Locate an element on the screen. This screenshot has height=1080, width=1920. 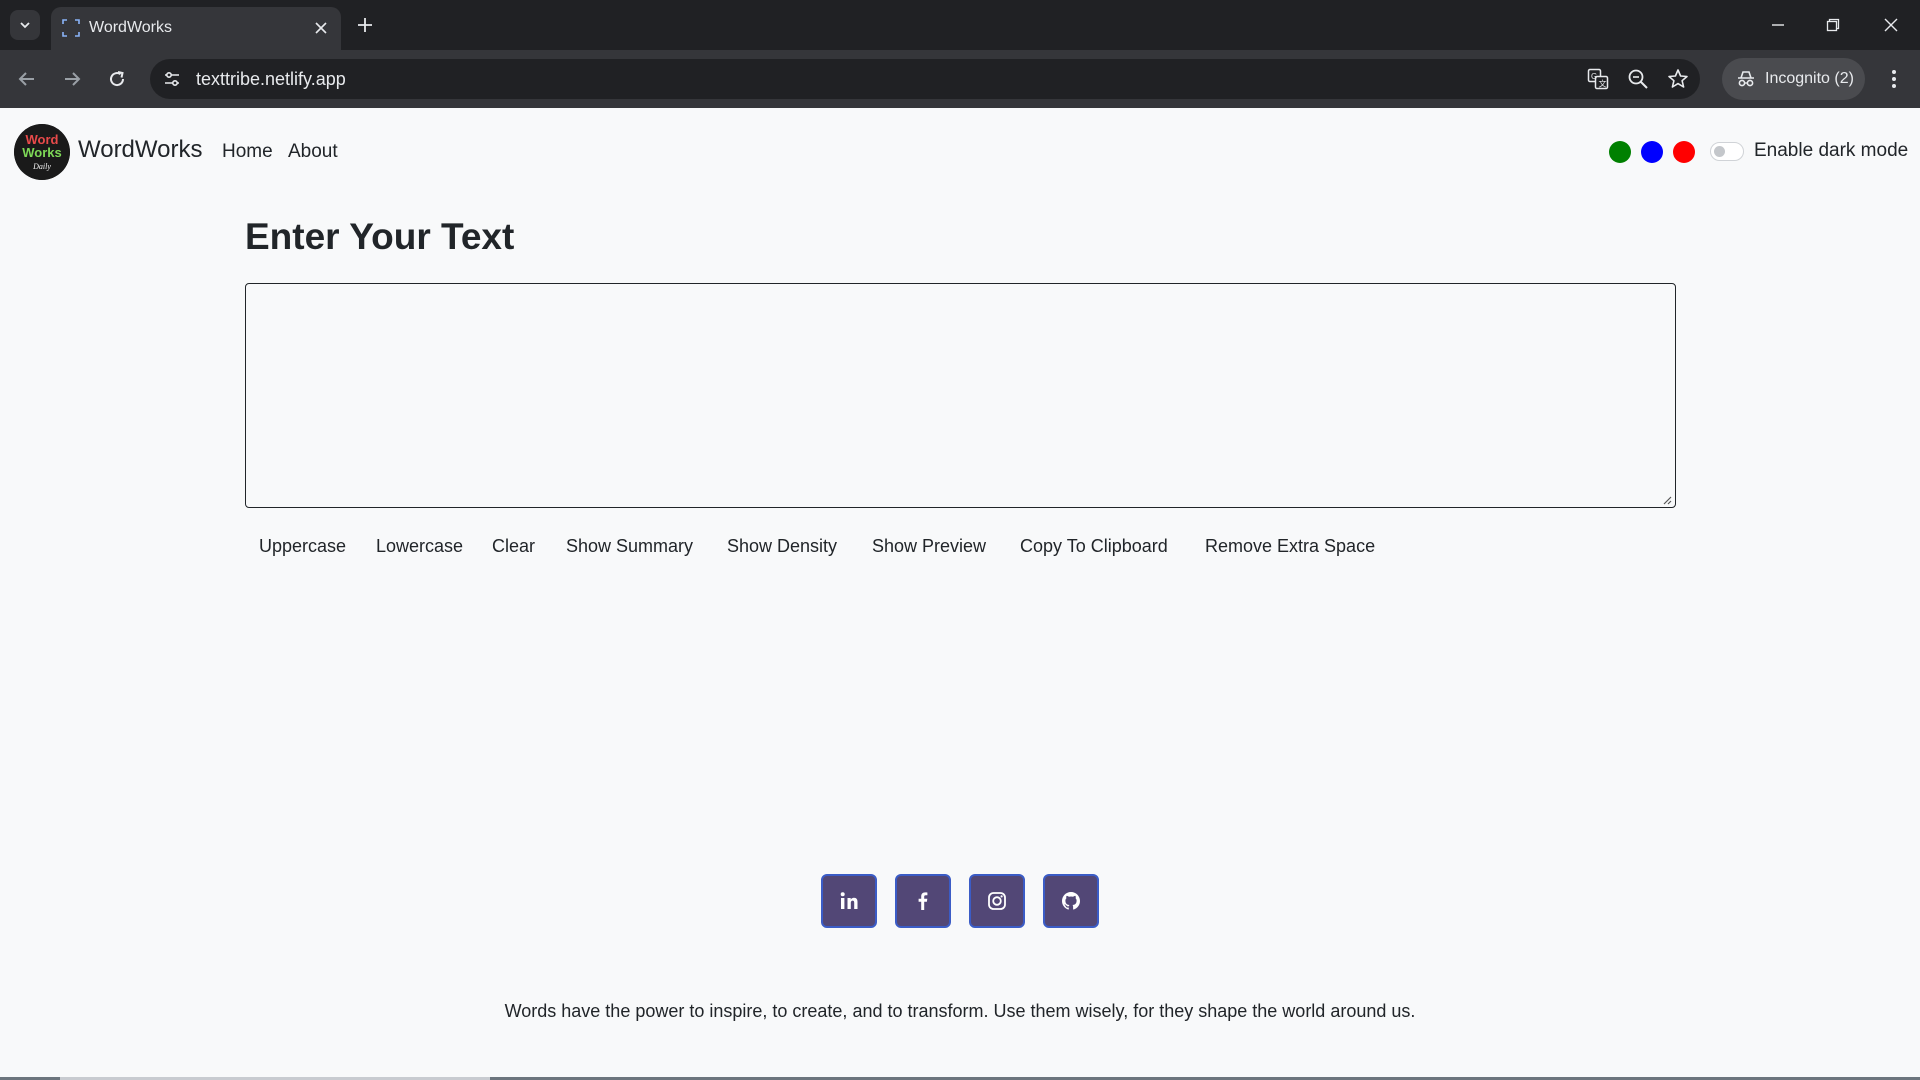
svg-text: Daily is located at coordinates (41, 166).